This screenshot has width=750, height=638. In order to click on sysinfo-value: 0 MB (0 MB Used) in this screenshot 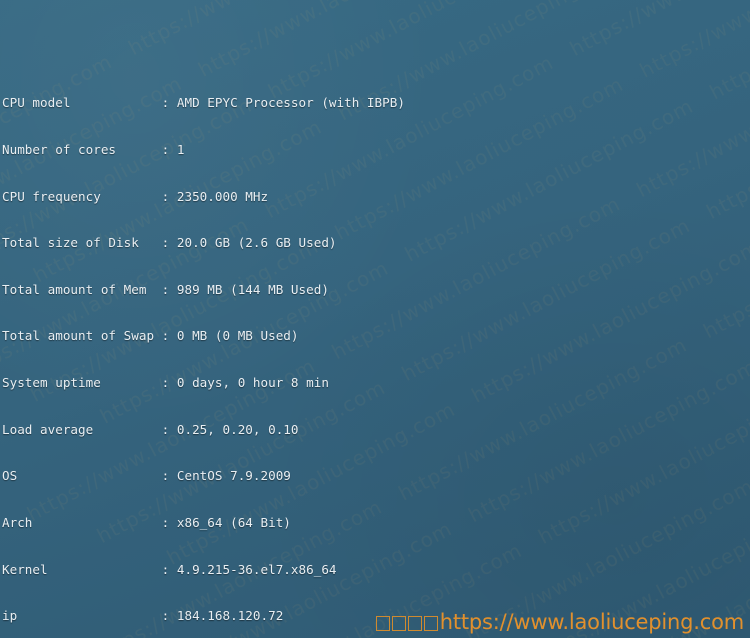, I will do `click(237, 336)`.